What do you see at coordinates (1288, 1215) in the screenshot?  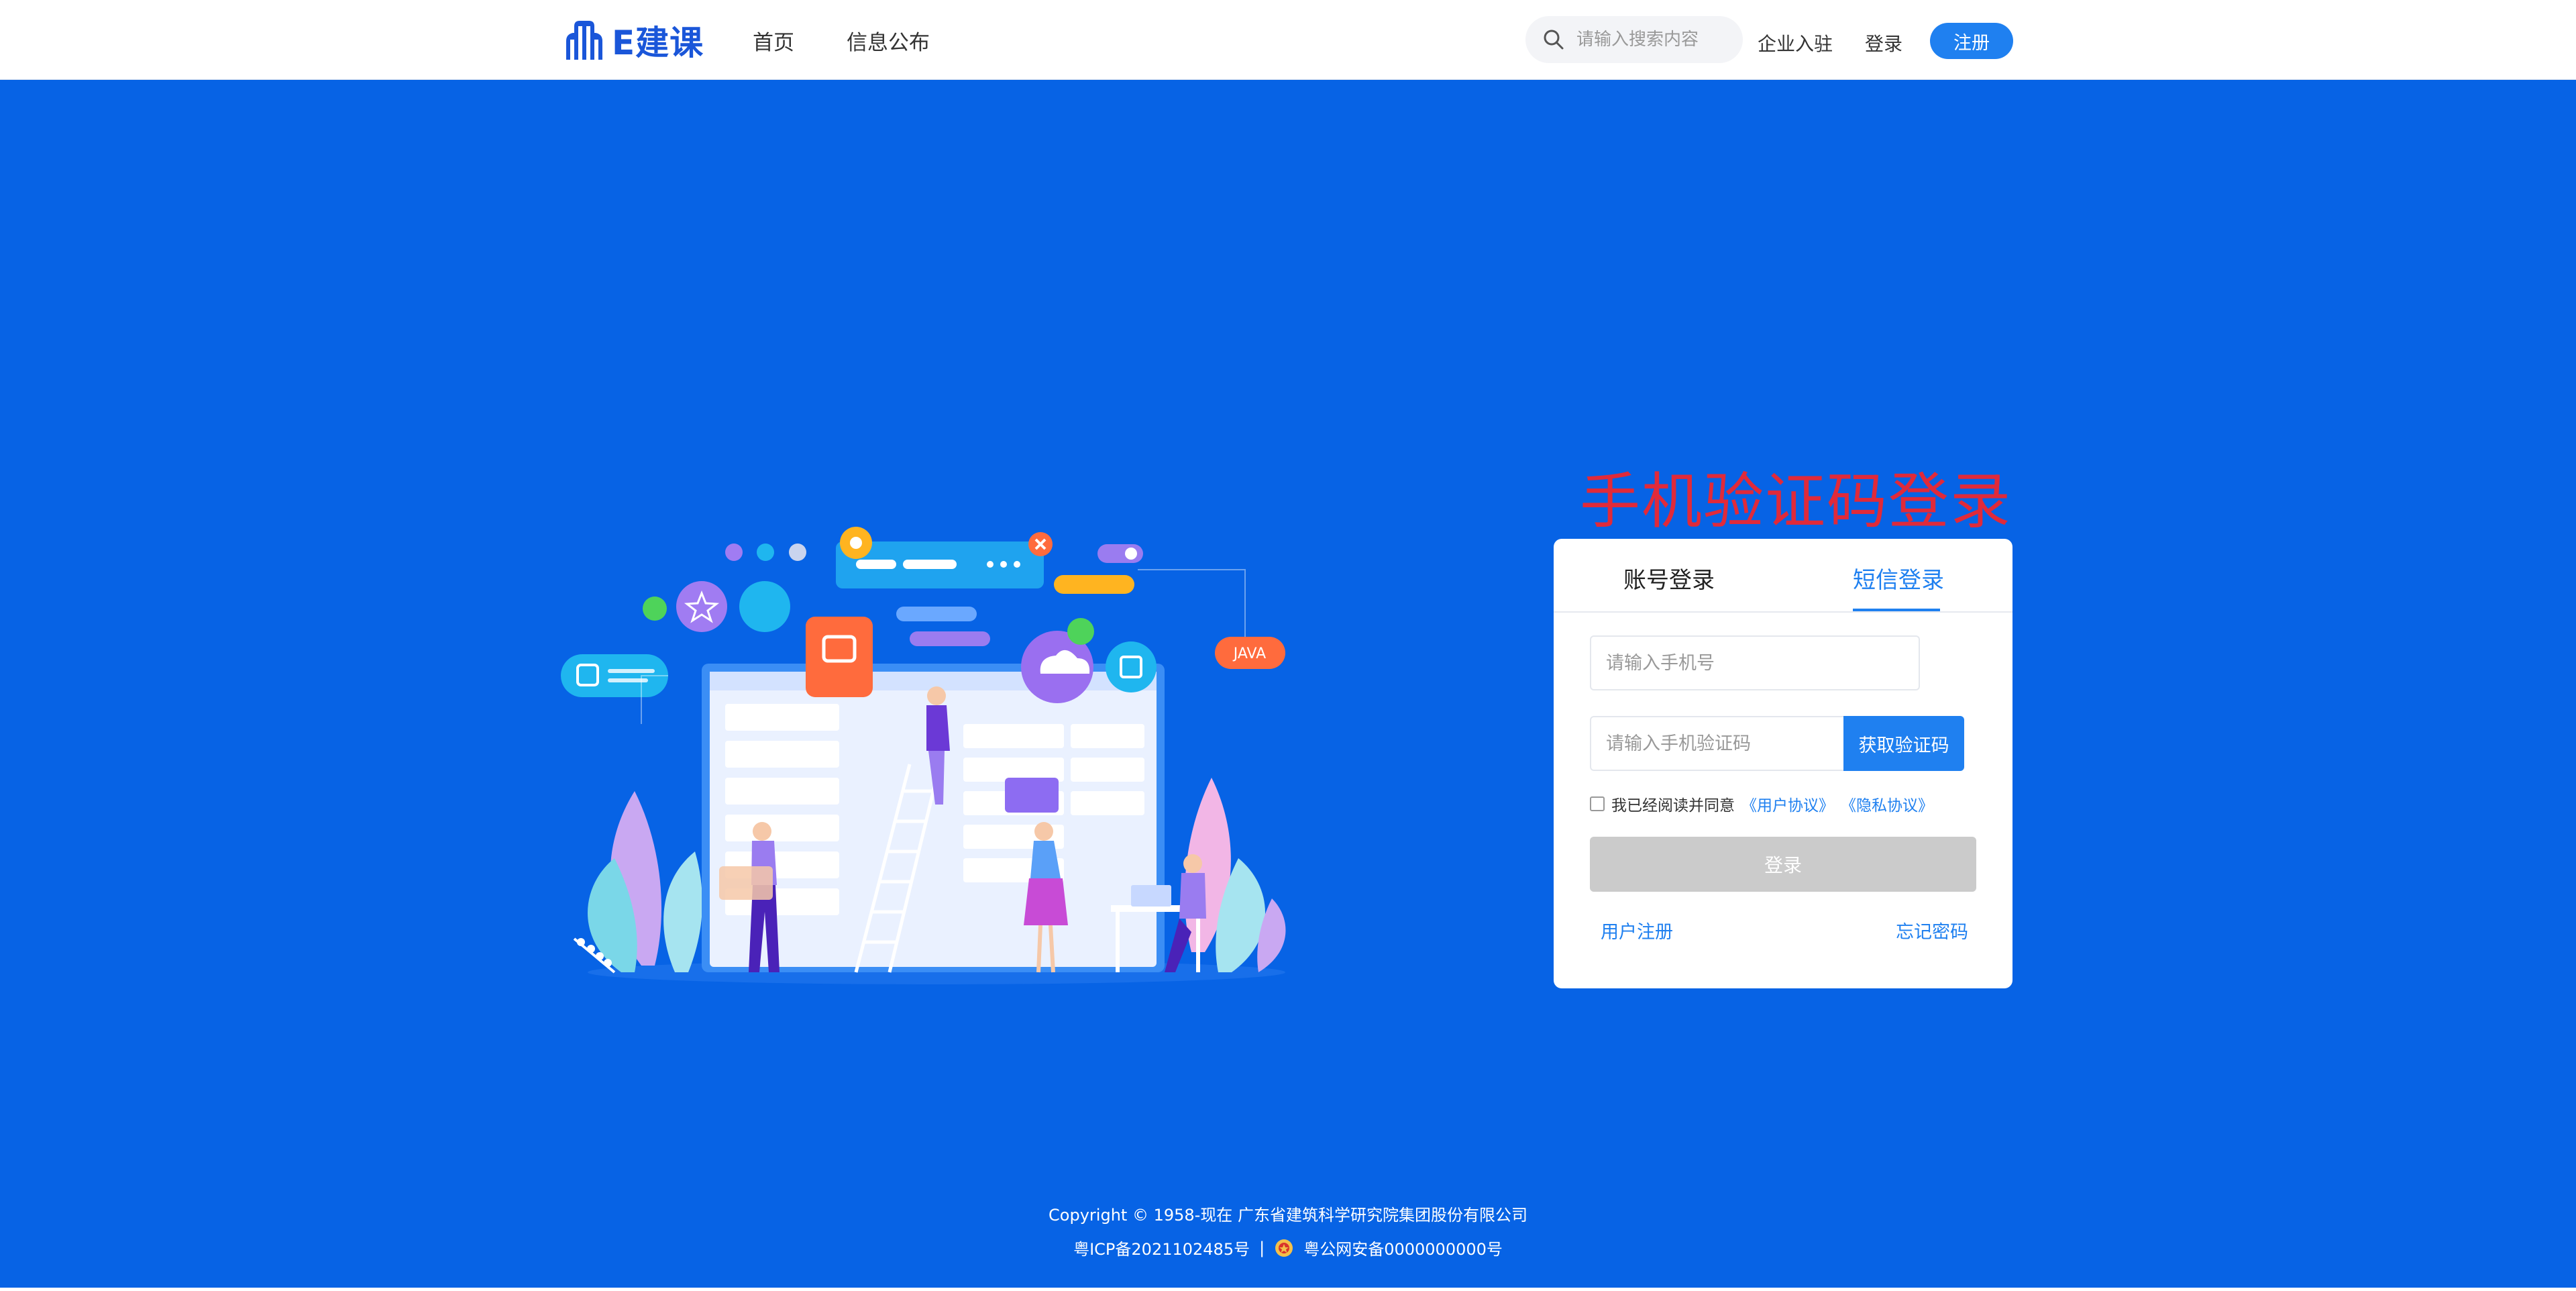 I see `copyright-text: Copyright © 1958-现在 广东省建筑科学研究院集团股份有限公司` at bounding box center [1288, 1215].